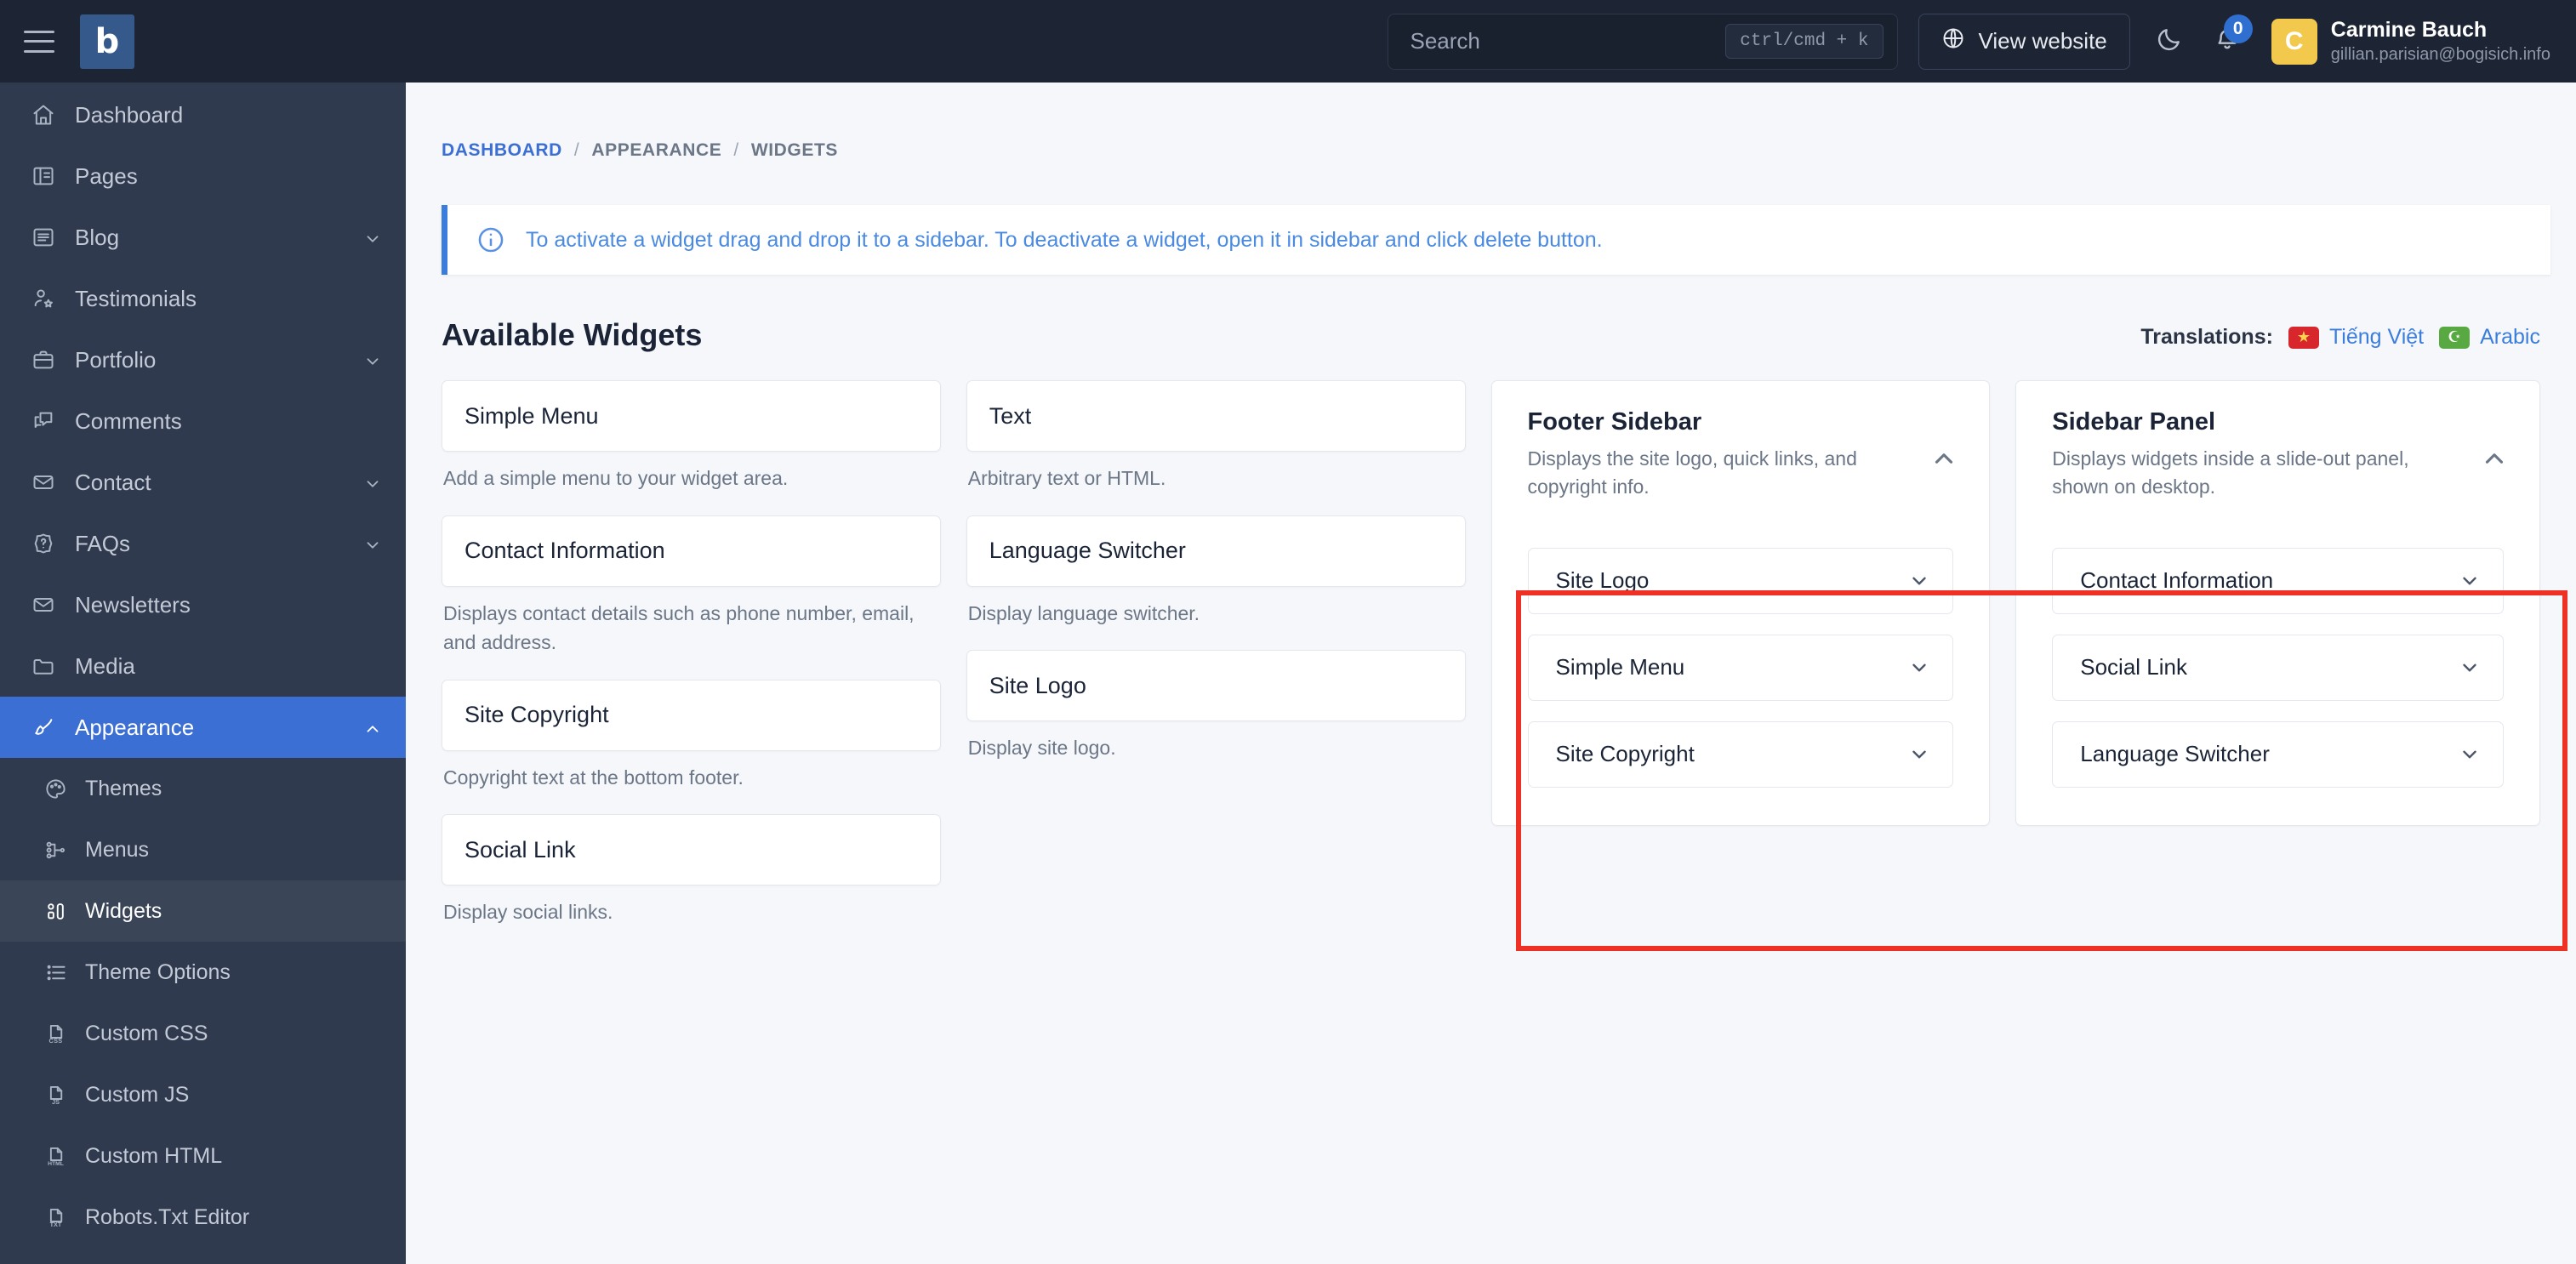 The width and height of the screenshot is (2576, 1264). Describe the element at coordinates (158, 972) in the screenshot. I see `sidebar-subitem-label: Theme Options` at that location.